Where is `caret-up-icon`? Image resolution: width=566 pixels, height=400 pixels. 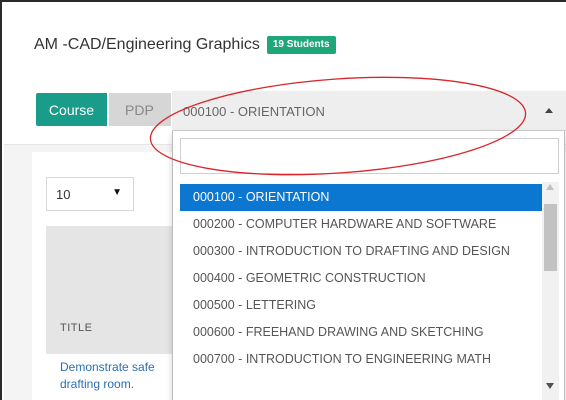
caret-up-icon is located at coordinates (549, 110).